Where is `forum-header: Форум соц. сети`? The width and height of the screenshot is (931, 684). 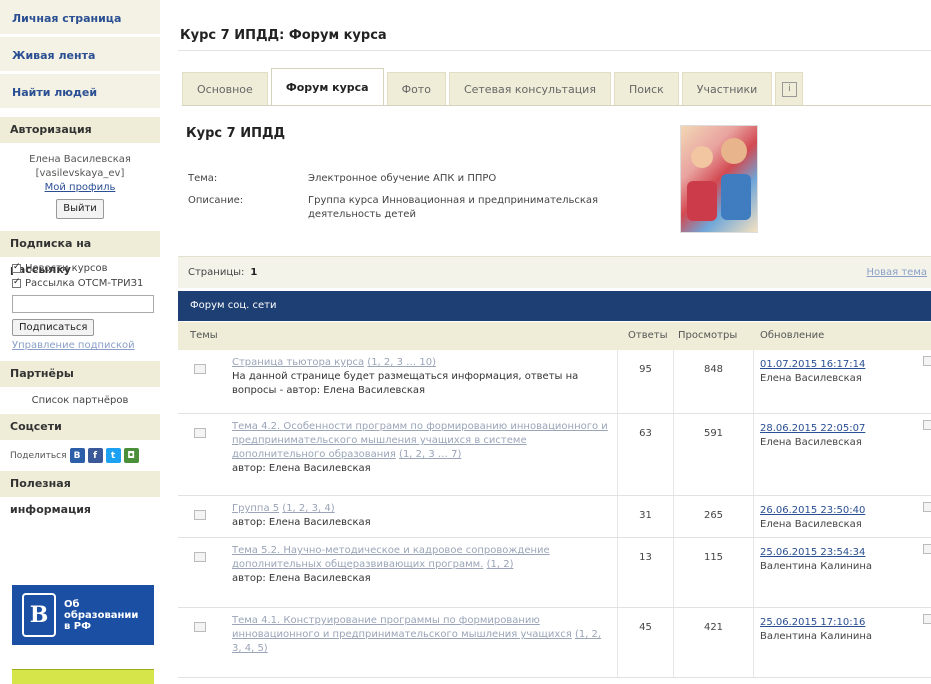
forum-header: Форум соц. сети is located at coordinates (554, 306).